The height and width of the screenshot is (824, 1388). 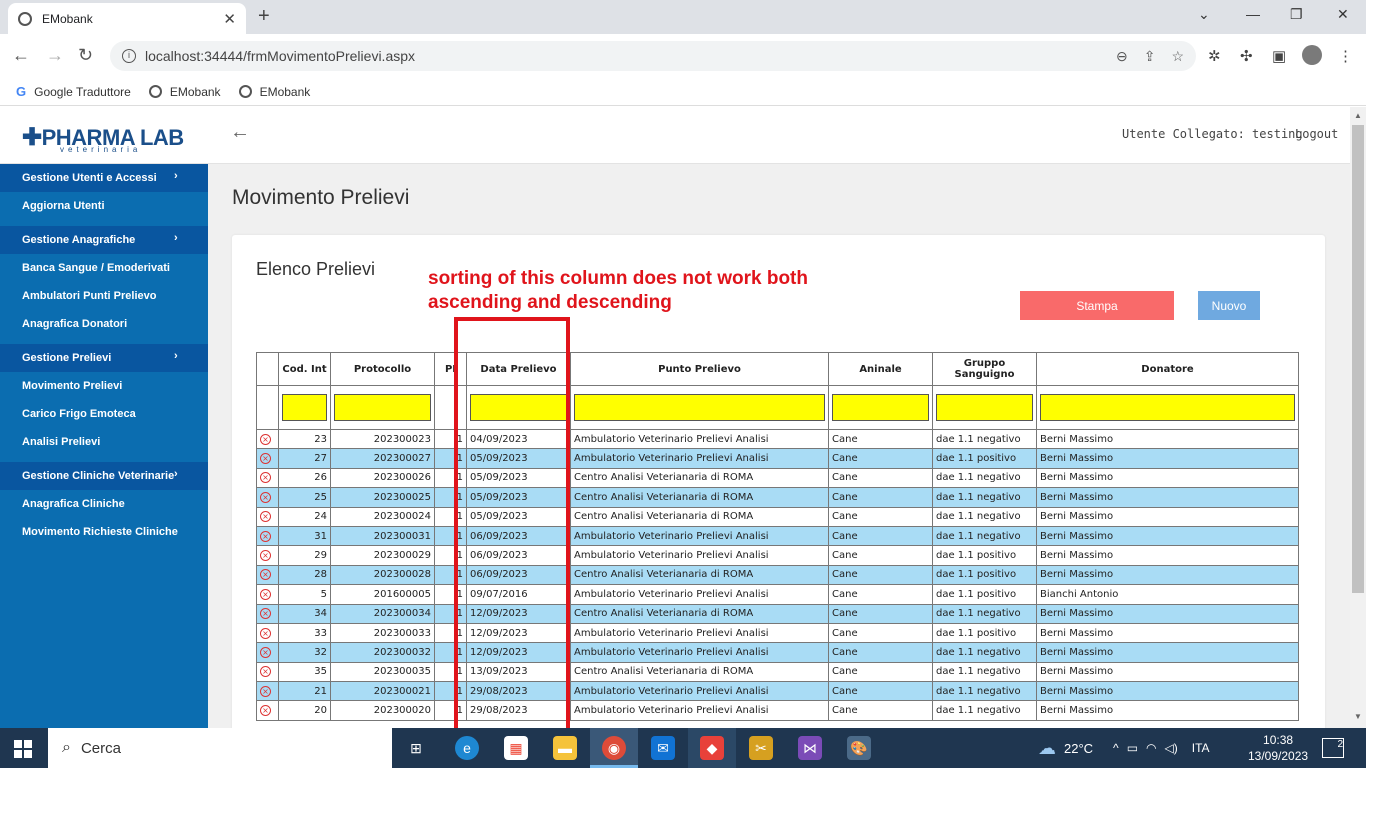 I want to click on col-header-4: Data Prelievo, so click(x=518, y=369).